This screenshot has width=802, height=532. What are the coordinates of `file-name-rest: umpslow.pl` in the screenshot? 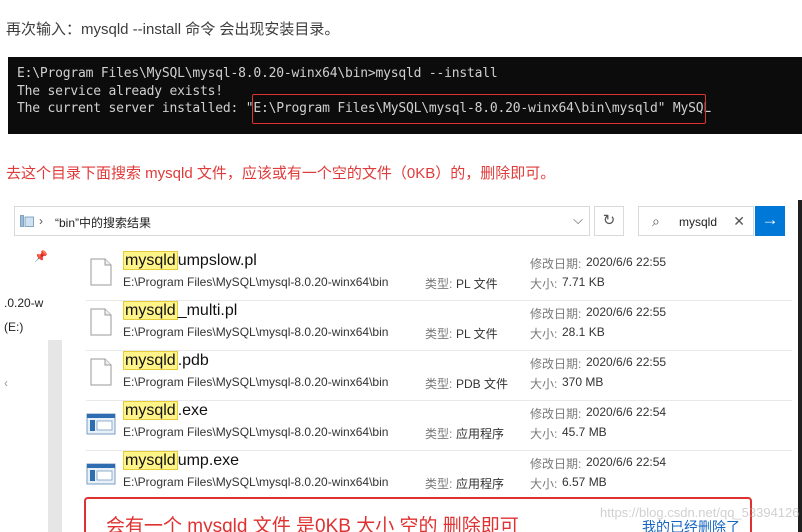 It's located at (217, 260).